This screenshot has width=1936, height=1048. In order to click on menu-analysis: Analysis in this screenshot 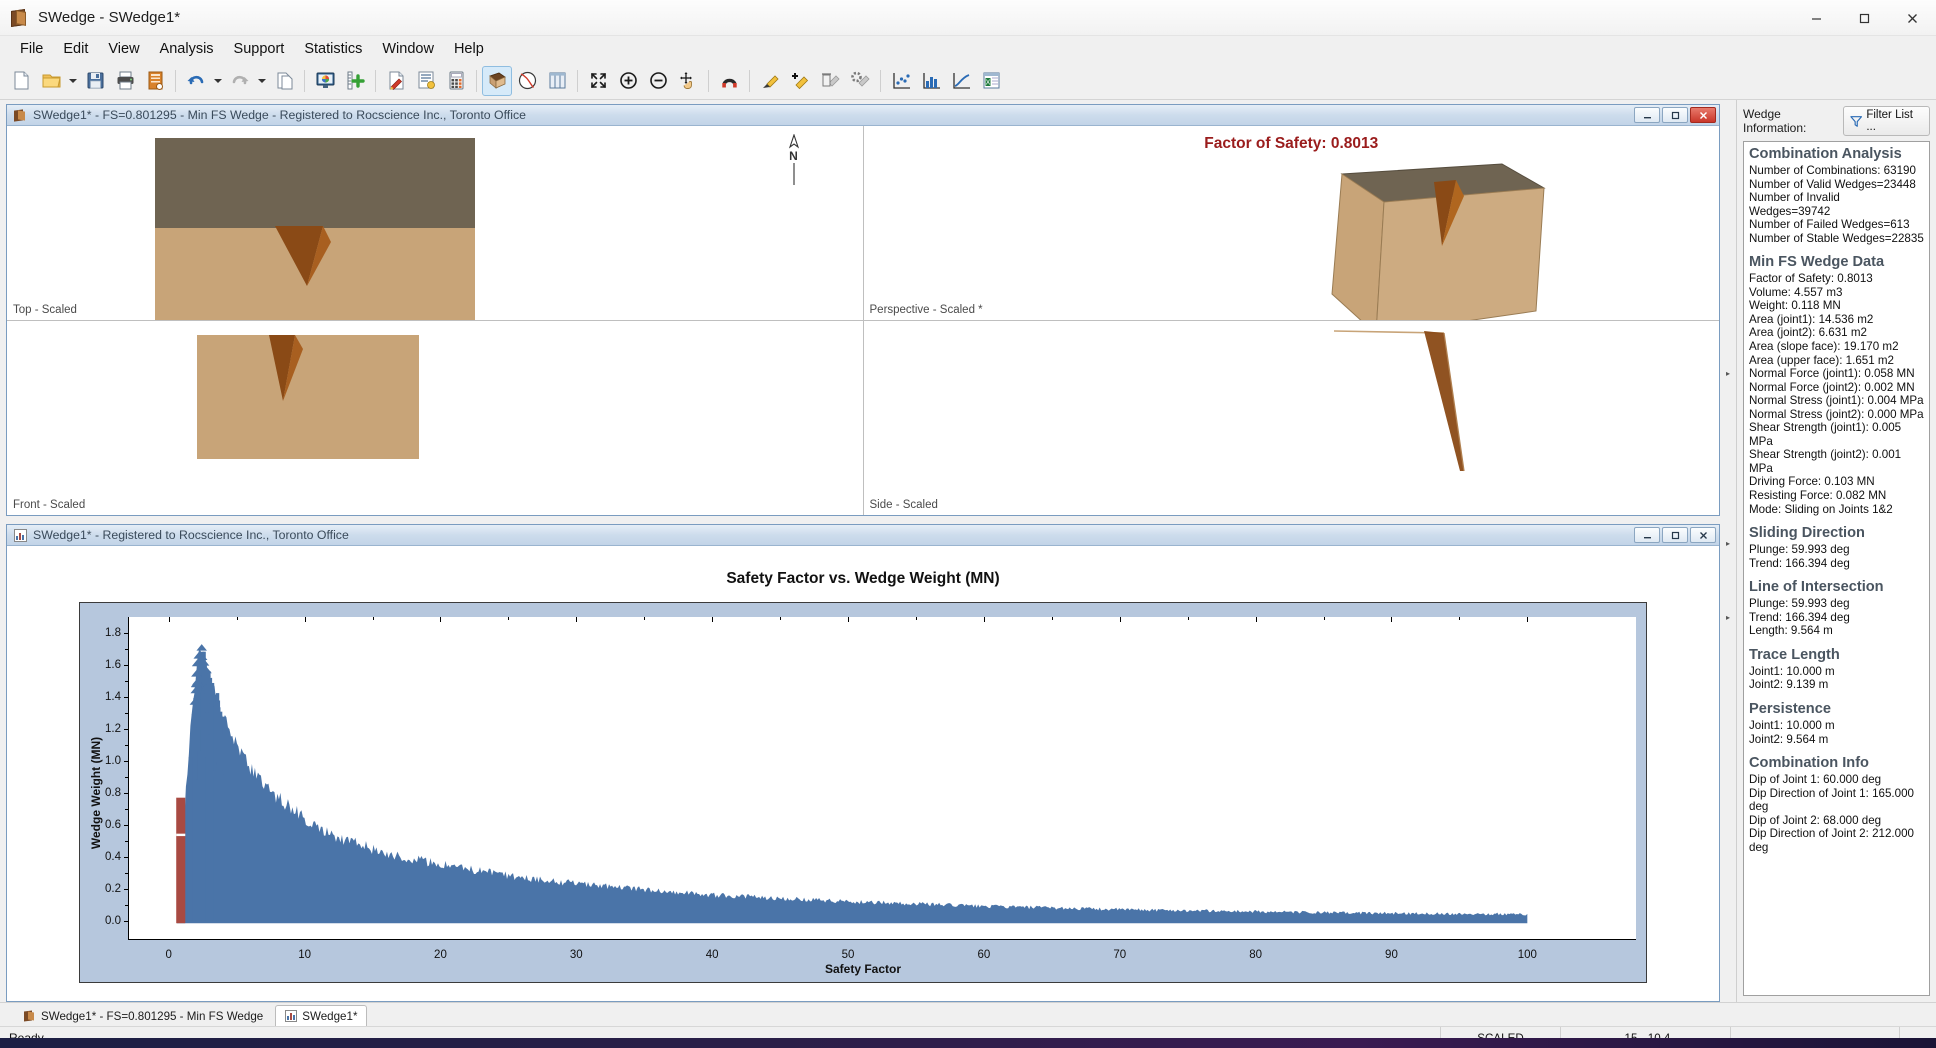, I will do `click(187, 49)`.